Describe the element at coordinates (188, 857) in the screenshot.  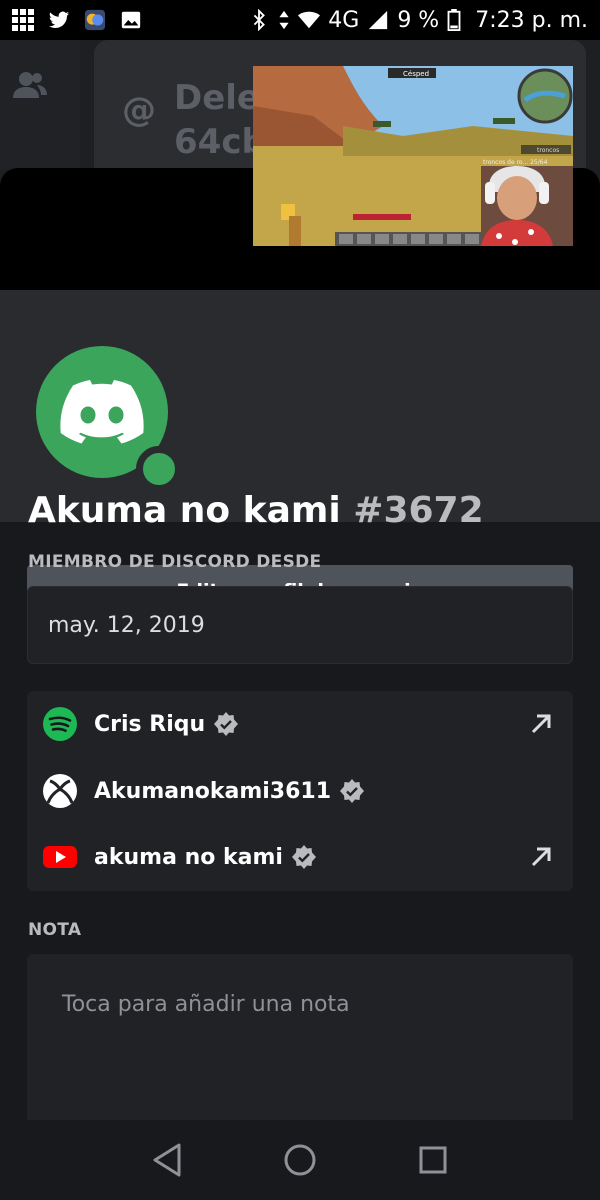
I see `account-name-text: akuma no kami` at that location.